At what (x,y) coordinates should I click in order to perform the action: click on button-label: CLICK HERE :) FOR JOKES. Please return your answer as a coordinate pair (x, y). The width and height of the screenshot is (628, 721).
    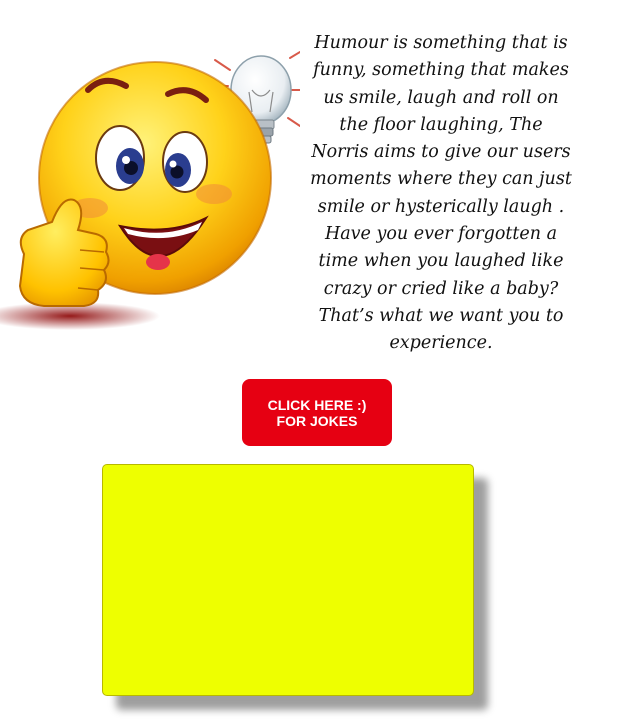
    Looking at the image, I should click on (317, 412).